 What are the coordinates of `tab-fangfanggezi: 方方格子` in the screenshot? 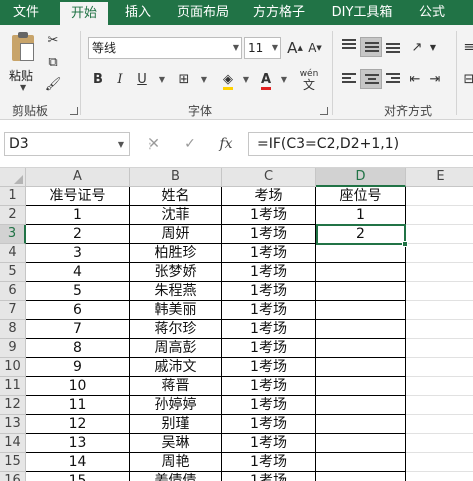 It's located at (279, 12).